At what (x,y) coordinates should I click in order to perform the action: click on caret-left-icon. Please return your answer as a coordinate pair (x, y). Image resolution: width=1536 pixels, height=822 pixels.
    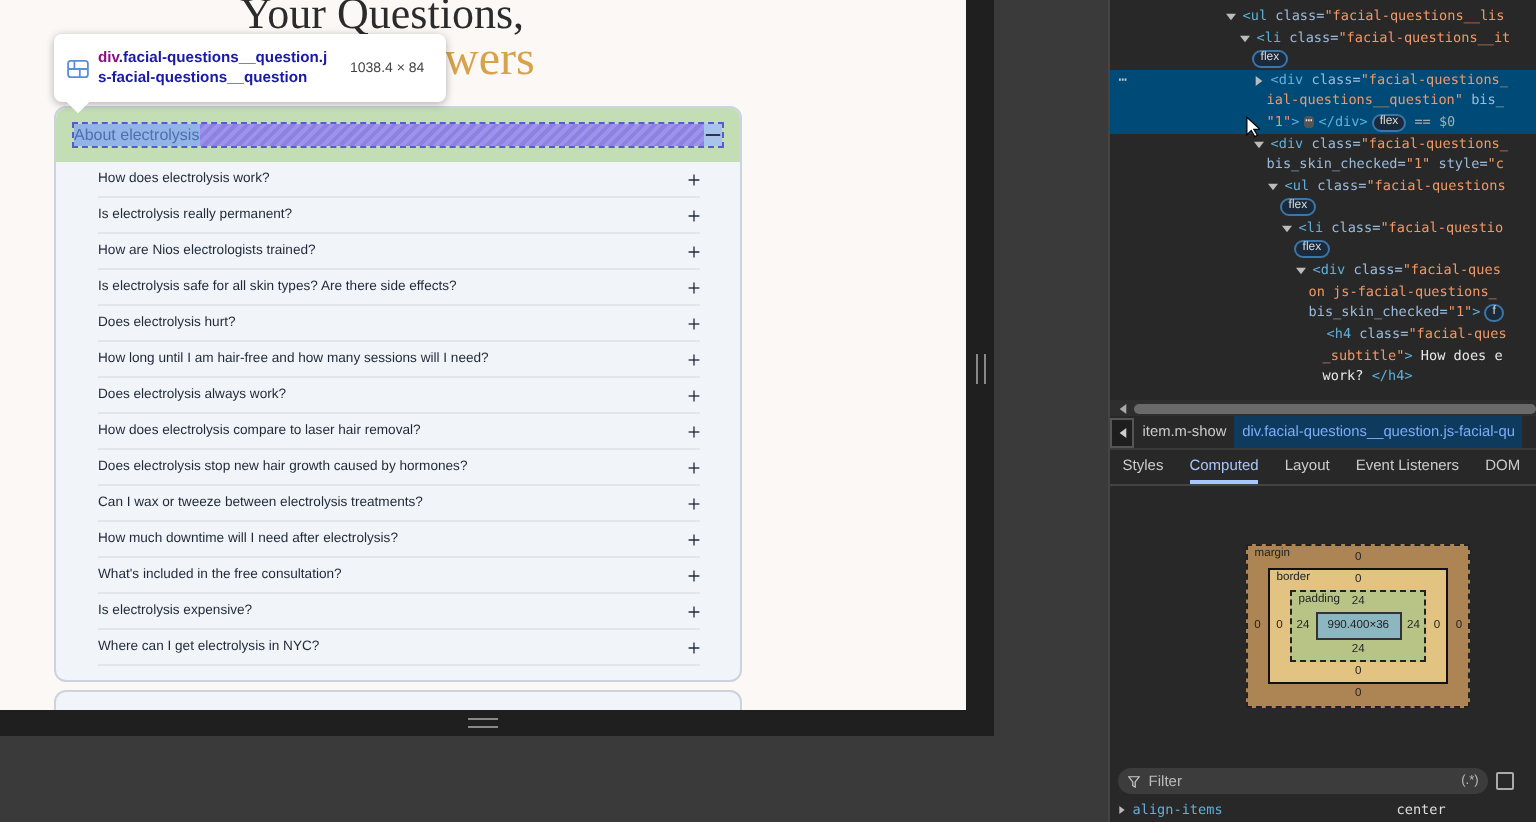
    Looking at the image, I should click on (1122, 432).